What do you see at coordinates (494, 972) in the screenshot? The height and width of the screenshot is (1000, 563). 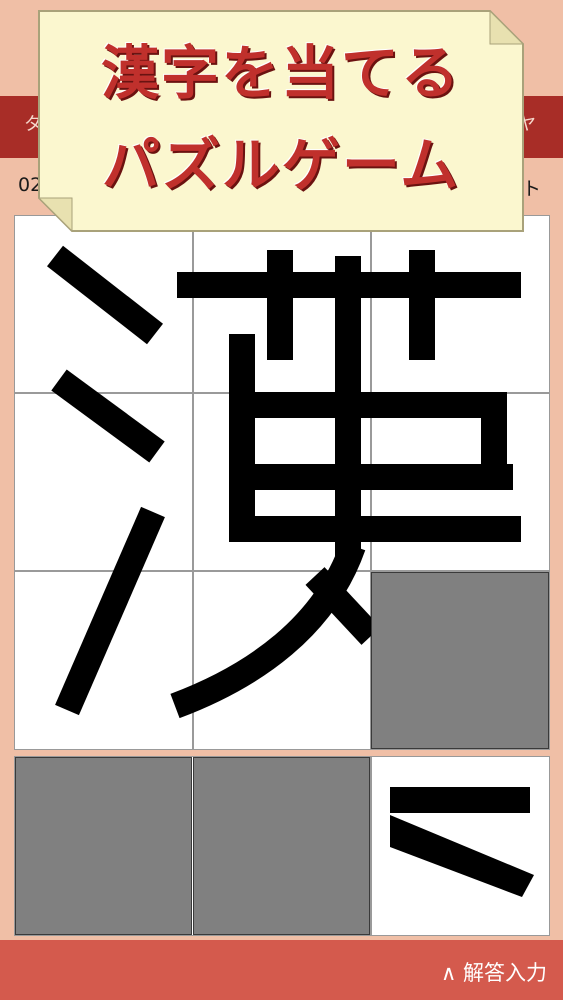 I see `answer-input-button: ∧ 解答入力` at bounding box center [494, 972].